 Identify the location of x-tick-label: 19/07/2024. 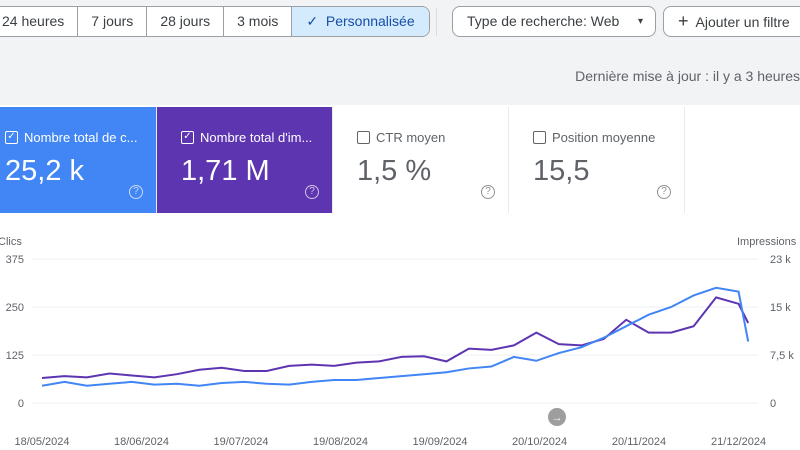
(240, 442).